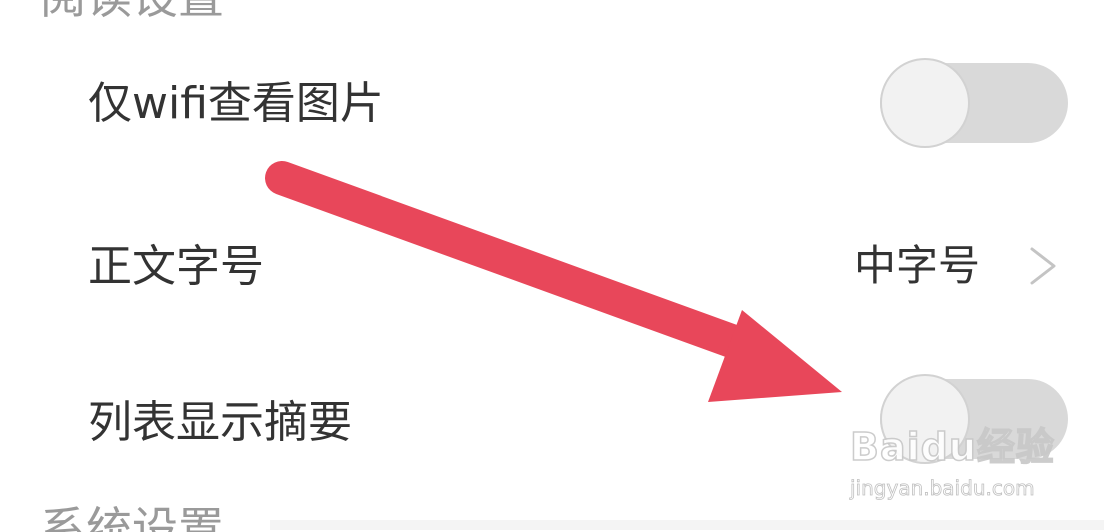 The height and width of the screenshot is (532, 1104). I want to click on watermark-brand: Baidu经验, so click(952, 447).